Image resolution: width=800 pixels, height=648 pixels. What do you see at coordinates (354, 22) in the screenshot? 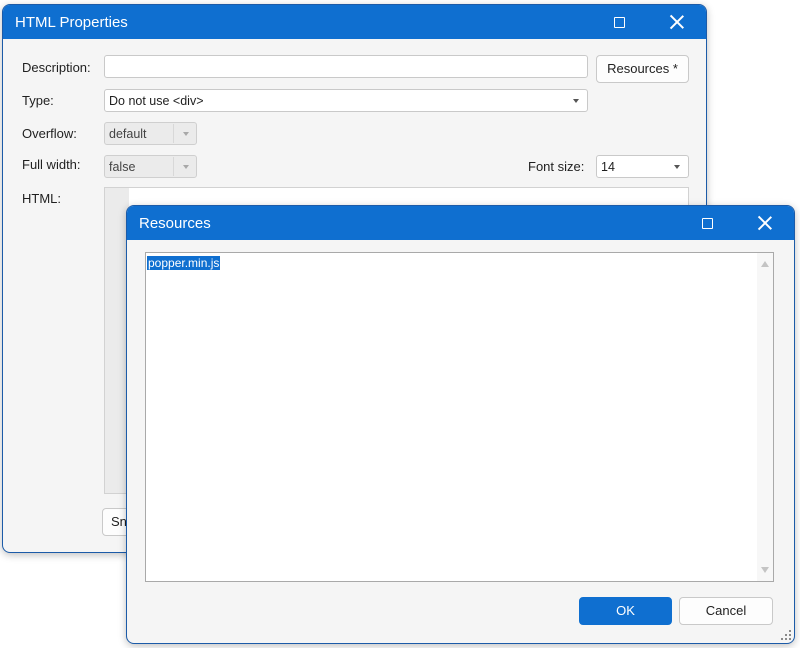
I see `html-properties-titlebar: HTML Properties` at bounding box center [354, 22].